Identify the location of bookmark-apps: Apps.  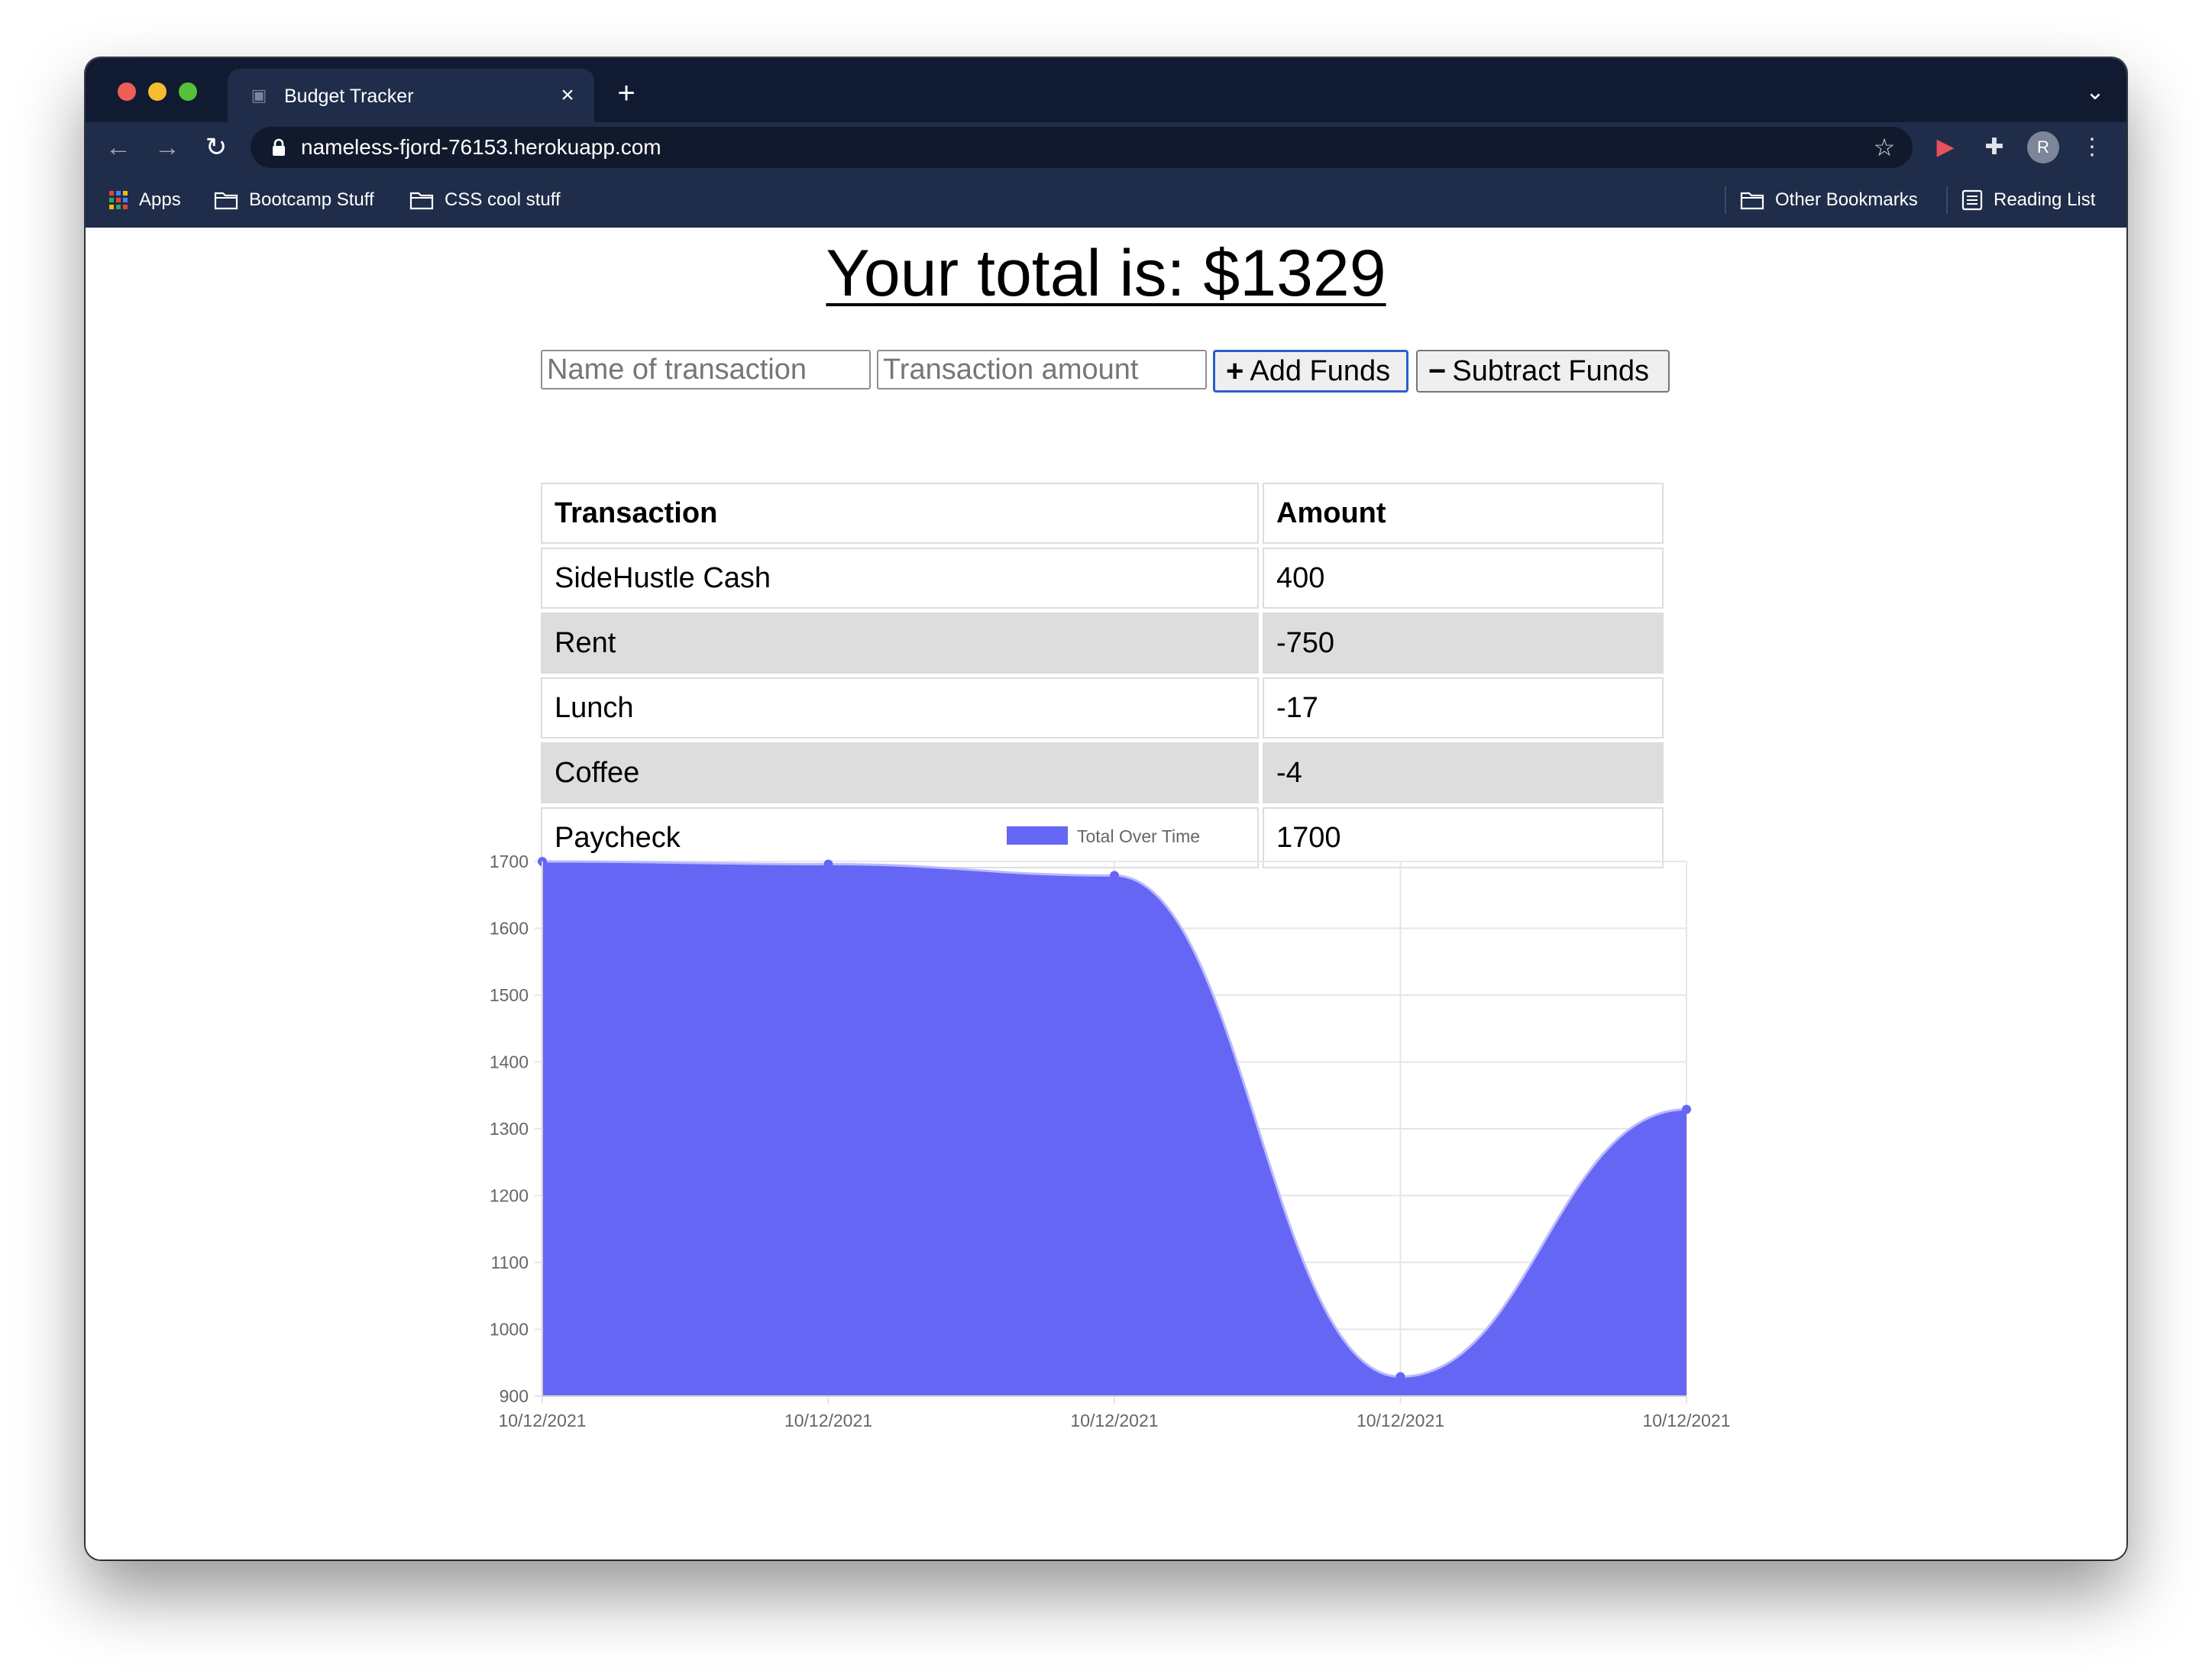
(144, 200).